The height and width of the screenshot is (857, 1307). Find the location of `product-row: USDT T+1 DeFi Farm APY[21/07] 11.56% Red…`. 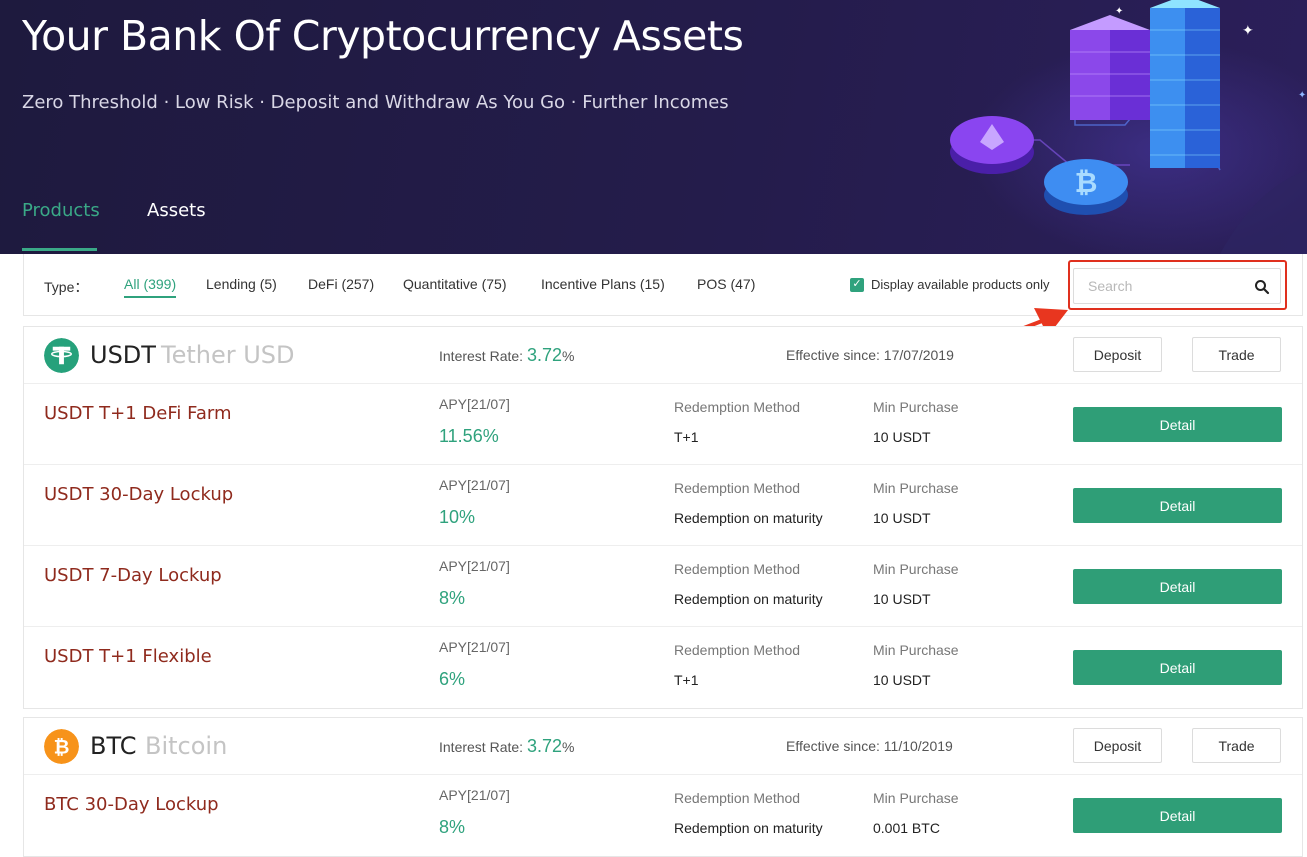

product-row: USDT T+1 DeFi Farm APY[21/07] 11.56% Red… is located at coordinates (663, 424).